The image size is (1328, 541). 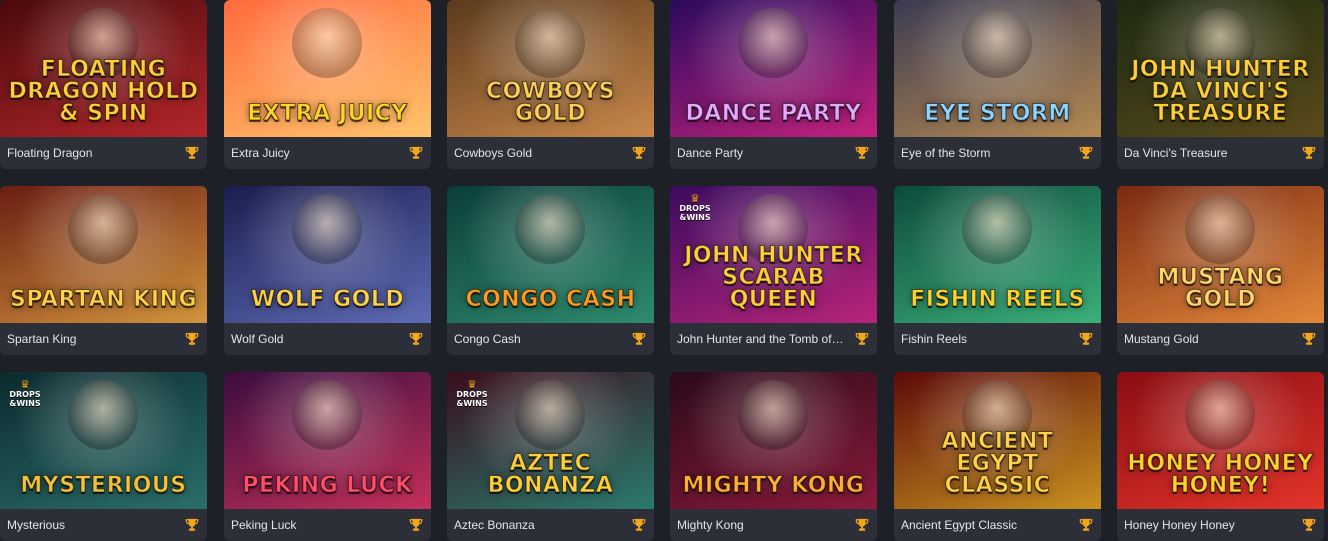 I want to click on game-card: Mighty Kong Mighty Kong, so click(x=773, y=456).